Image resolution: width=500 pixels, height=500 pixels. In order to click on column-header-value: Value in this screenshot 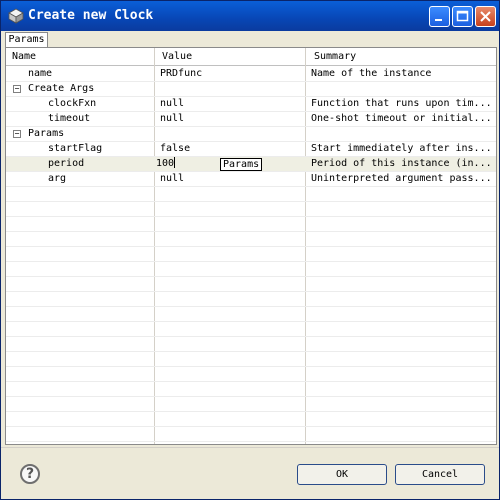, I will do `click(231, 56)`.